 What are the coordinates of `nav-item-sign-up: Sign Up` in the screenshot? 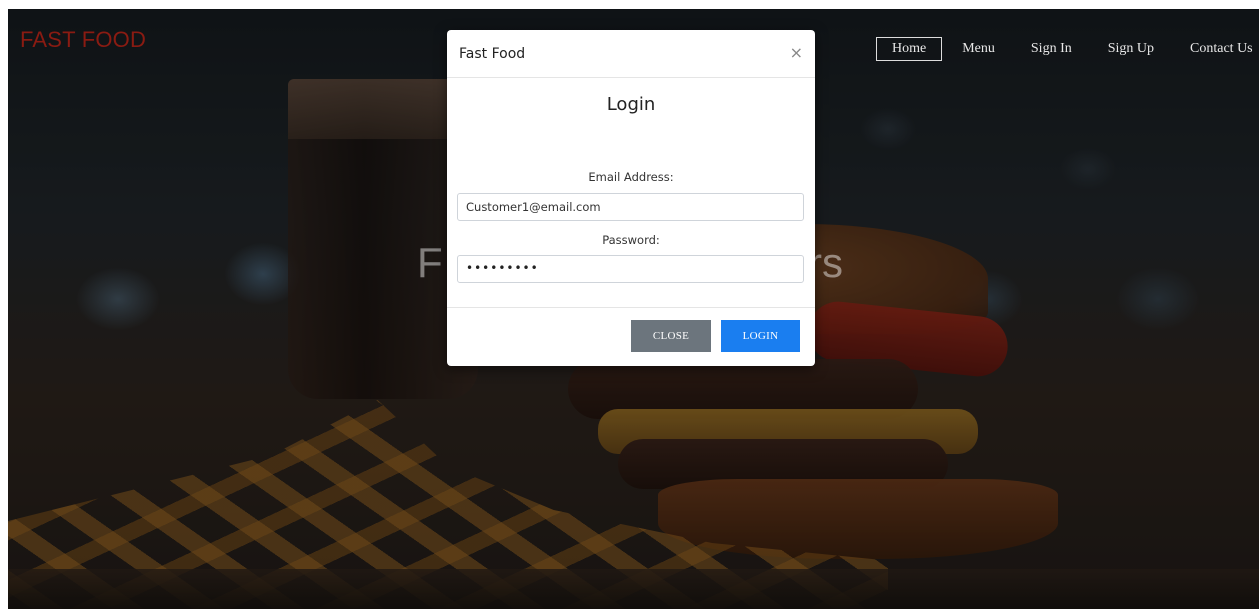 It's located at (1131, 49).